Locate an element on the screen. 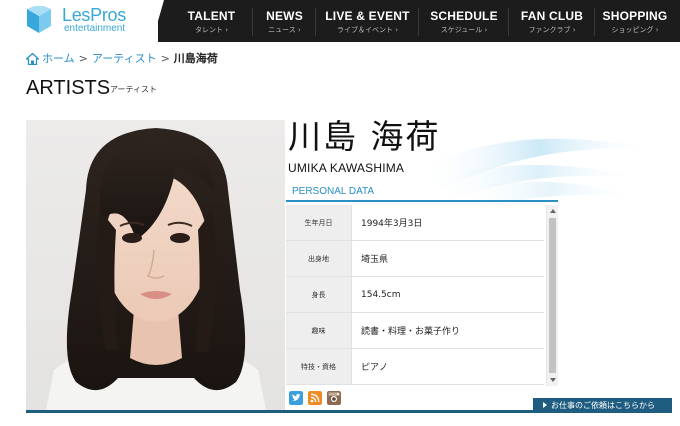  data-value: ピアノ is located at coordinates (375, 368).